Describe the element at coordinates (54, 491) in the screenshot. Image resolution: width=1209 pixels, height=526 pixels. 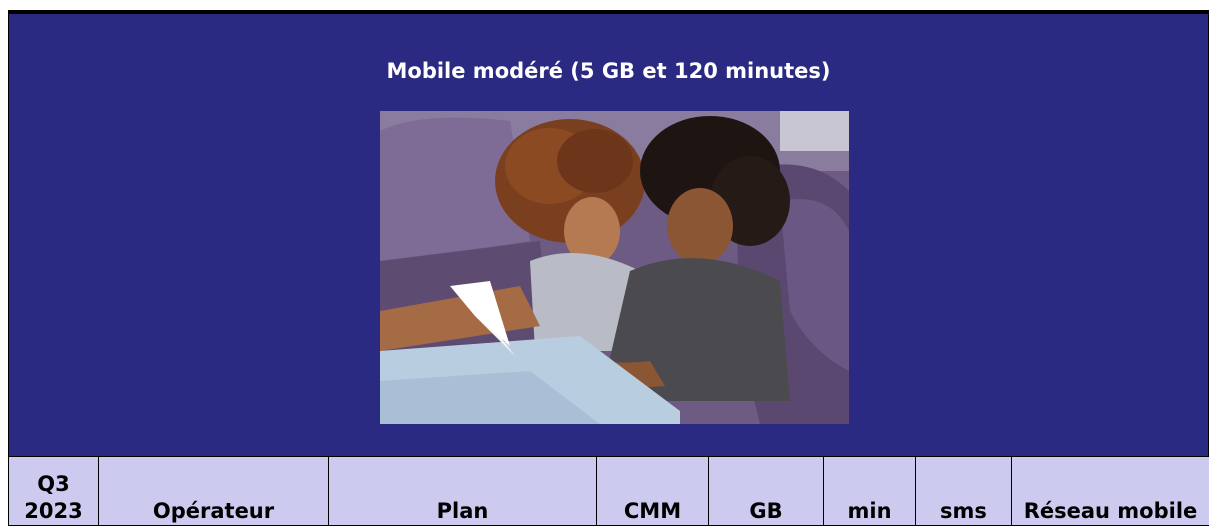
I see `col-header-quarter: Q3 2023` at that location.